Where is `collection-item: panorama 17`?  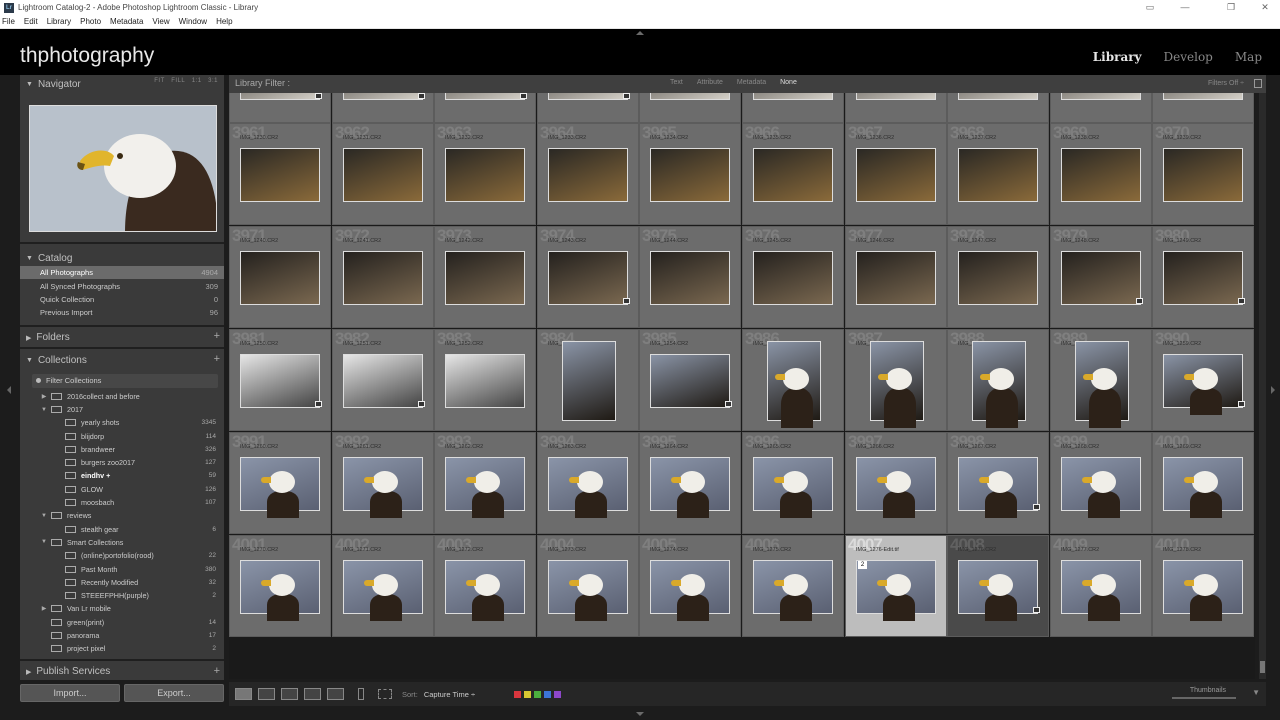 collection-item: panorama 17 is located at coordinates (122, 635).